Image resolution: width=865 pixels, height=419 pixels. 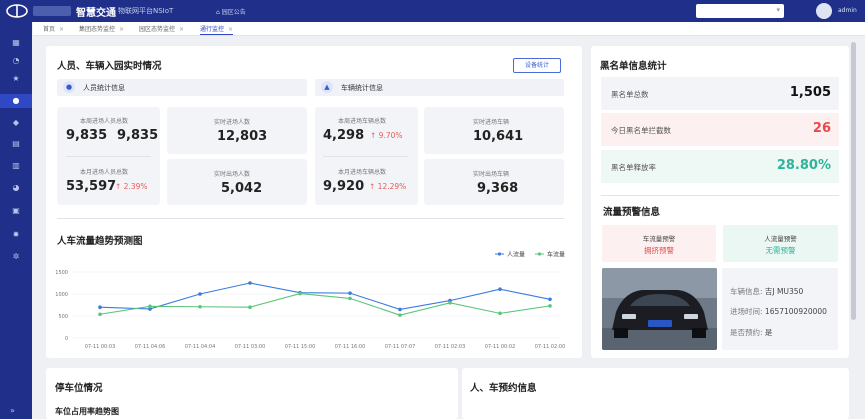 I want to click on vehicle-plate-row: 车辆信息: 吉J MU350, so click(x=767, y=291).